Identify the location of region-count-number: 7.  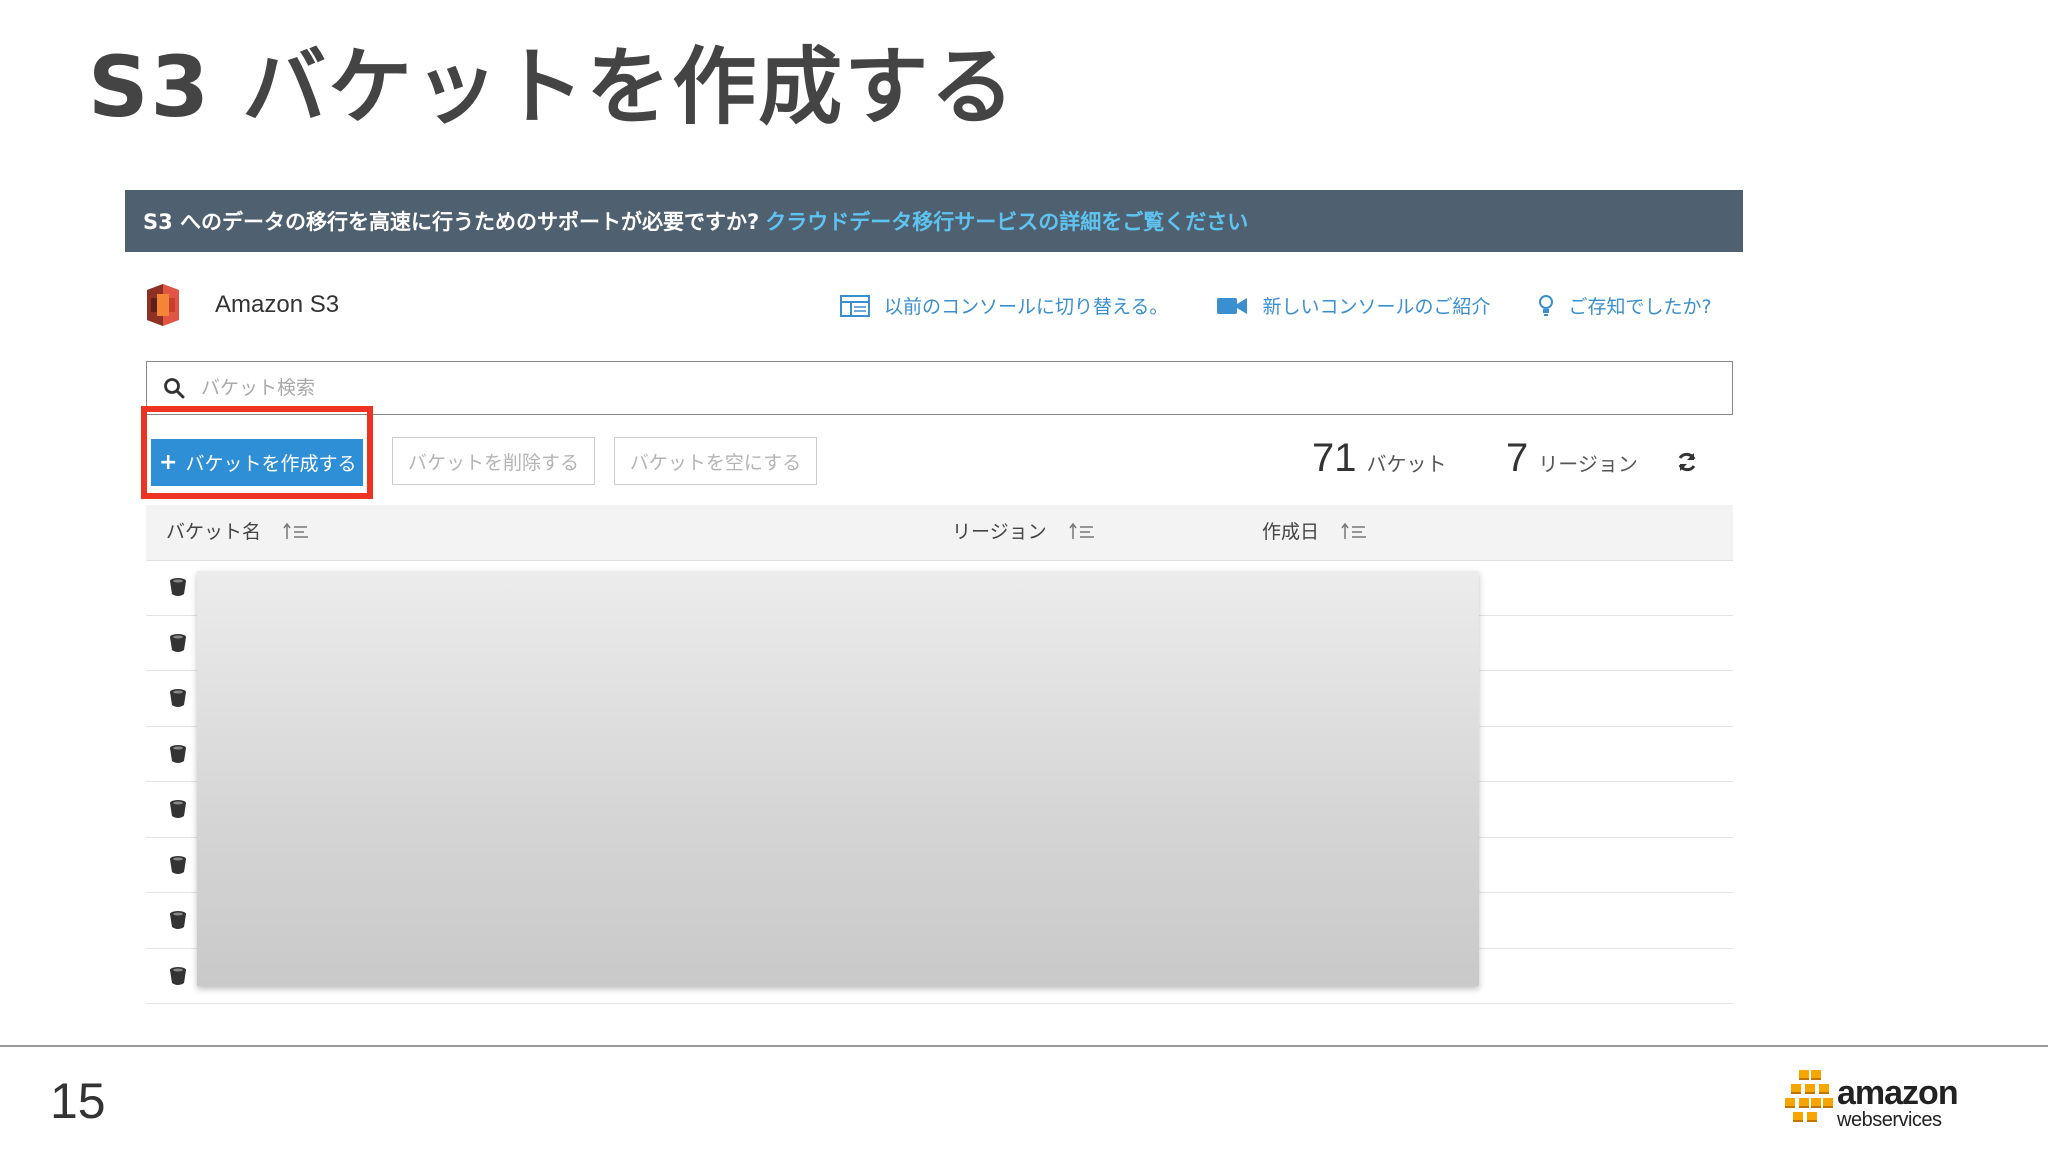
(1517, 458).